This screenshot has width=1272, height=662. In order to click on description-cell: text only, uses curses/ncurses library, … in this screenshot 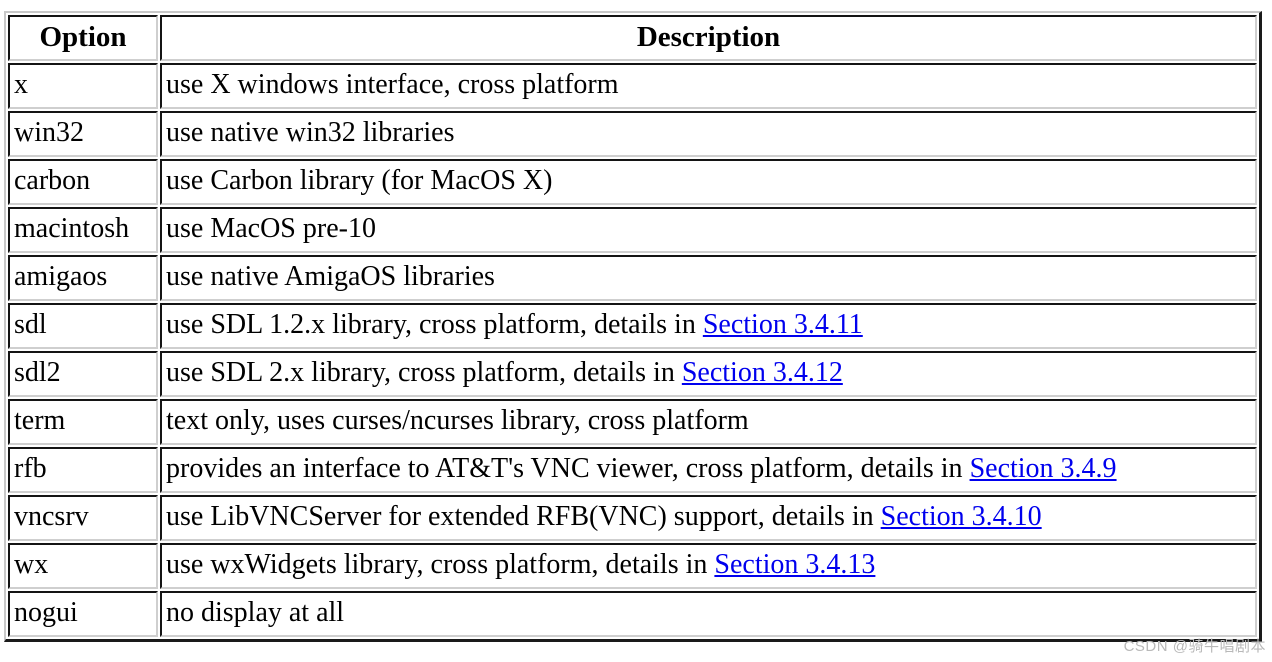, I will do `click(708, 422)`.